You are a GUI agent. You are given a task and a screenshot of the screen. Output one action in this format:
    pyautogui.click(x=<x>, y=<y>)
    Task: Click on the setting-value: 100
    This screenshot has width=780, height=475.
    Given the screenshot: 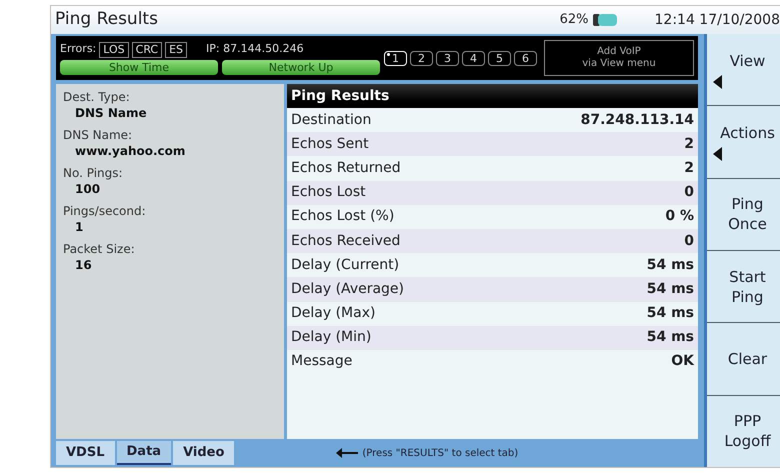 What is the action you would take?
    pyautogui.click(x=88, y=189)
    